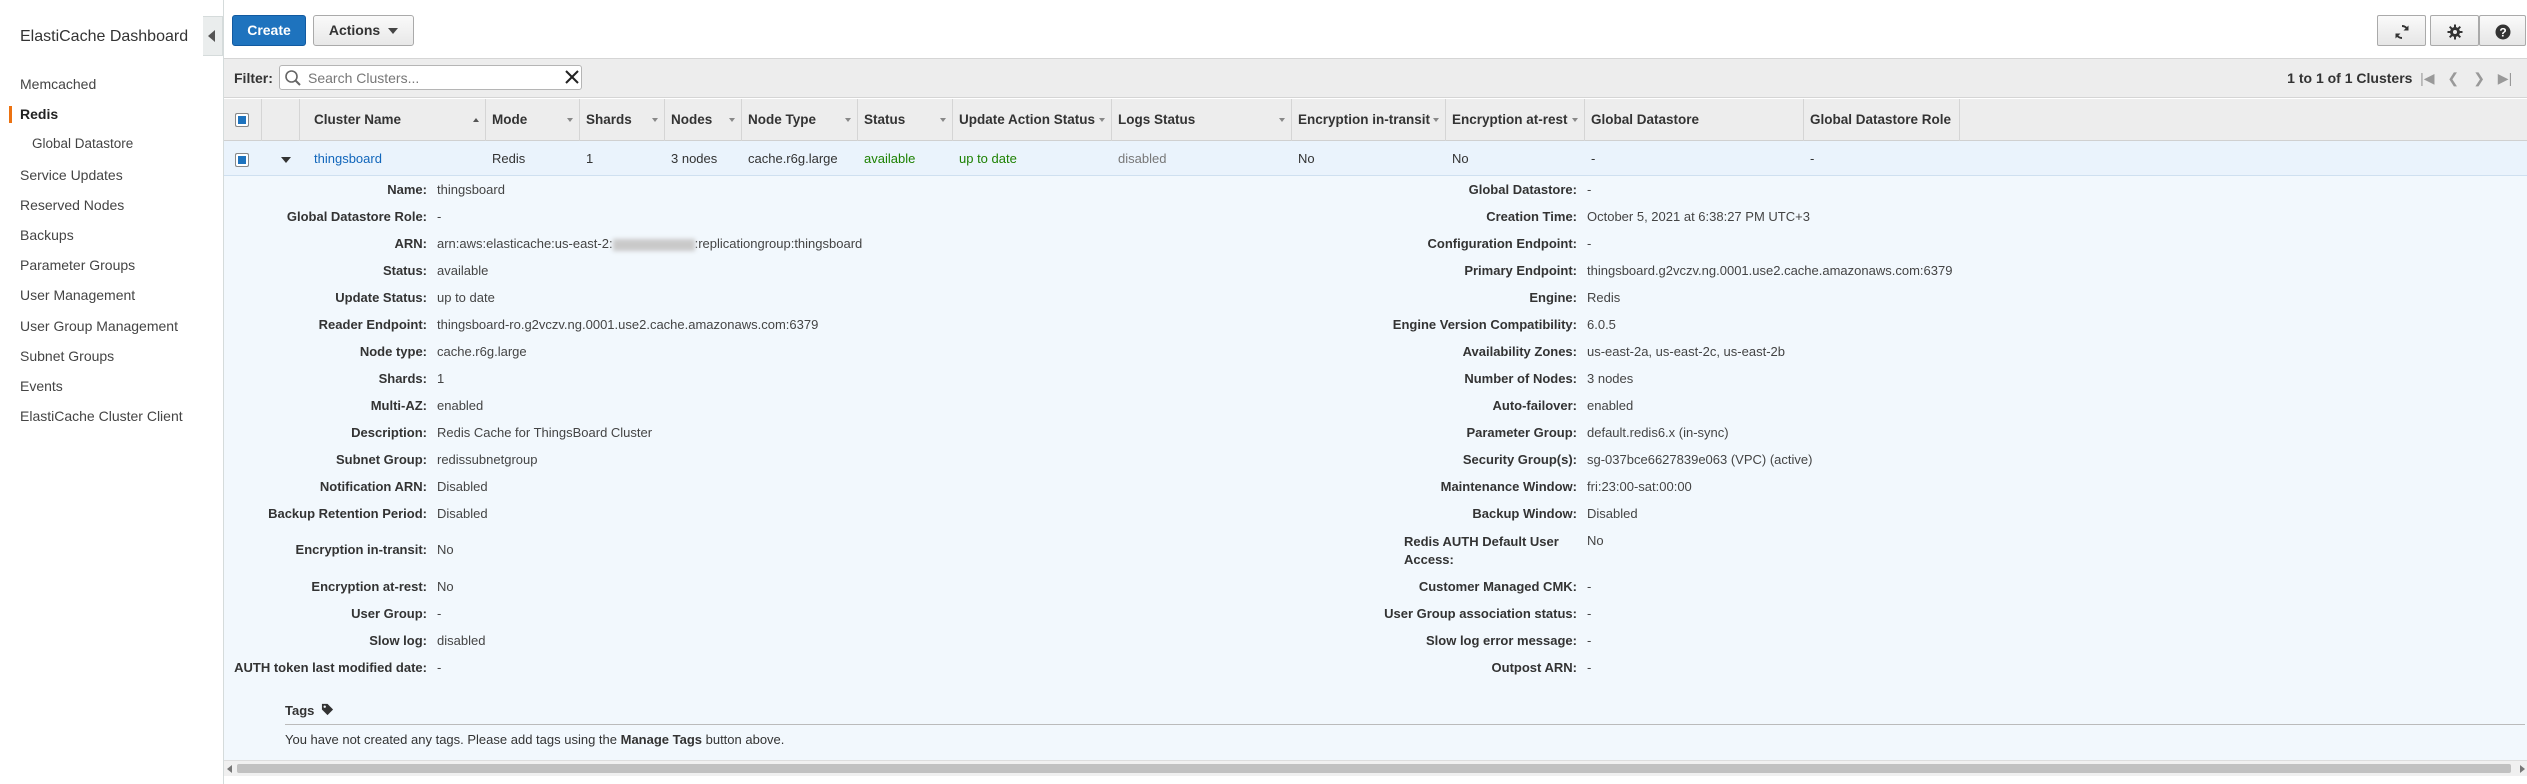 Image resolution: width=2527 pixels, height=784 pixels. What do you see at coordinates (988, 158) in the screenshot?
I see `cell-update-action-status: up to date` at bounding box center [988, 158].